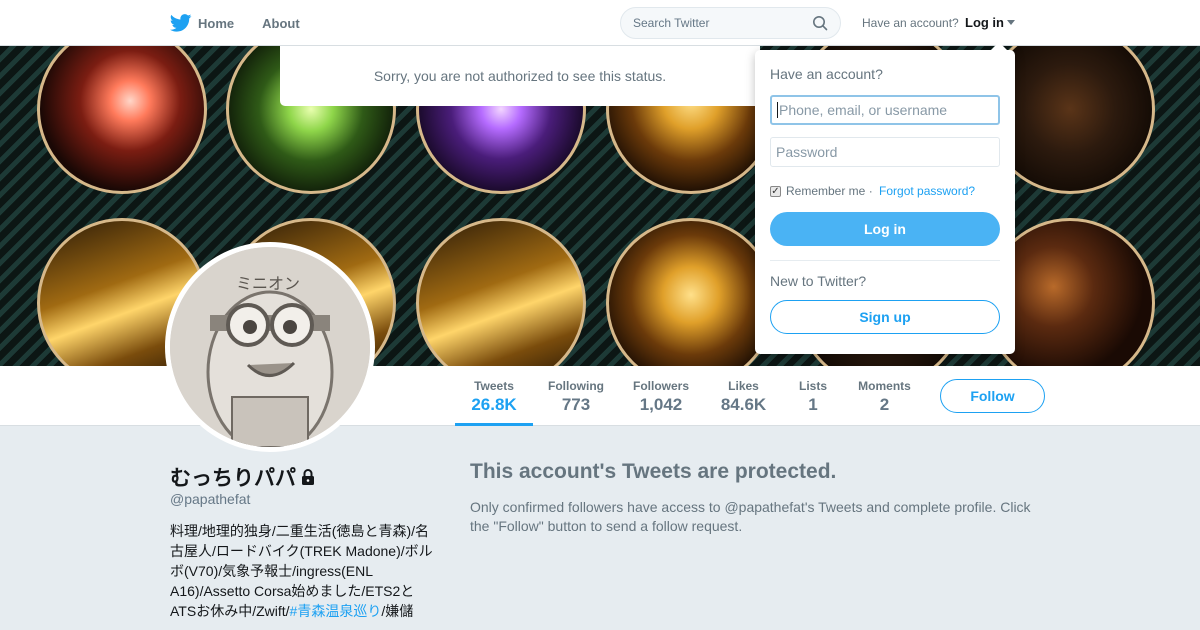  Describe the element at coordinates (268, 283) in the screenshot. I see `svg-text: ミニオン` at that location.